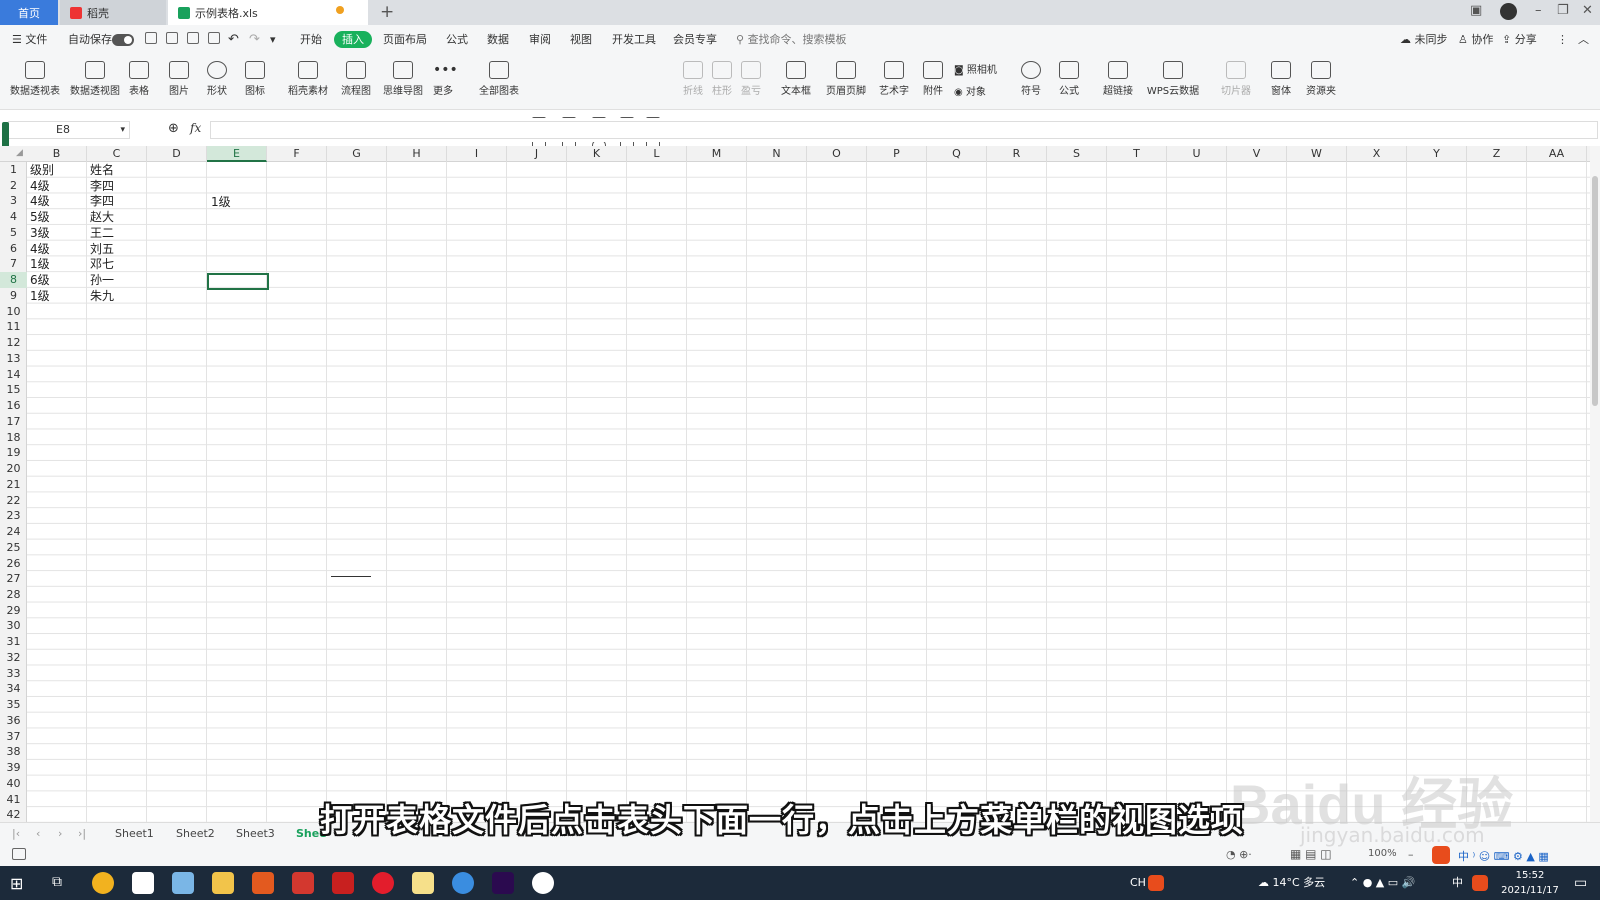  Describe the element at coordinates (1118, 81) in the screenshot. I see `hyperlink-button: 超链接` at that location.